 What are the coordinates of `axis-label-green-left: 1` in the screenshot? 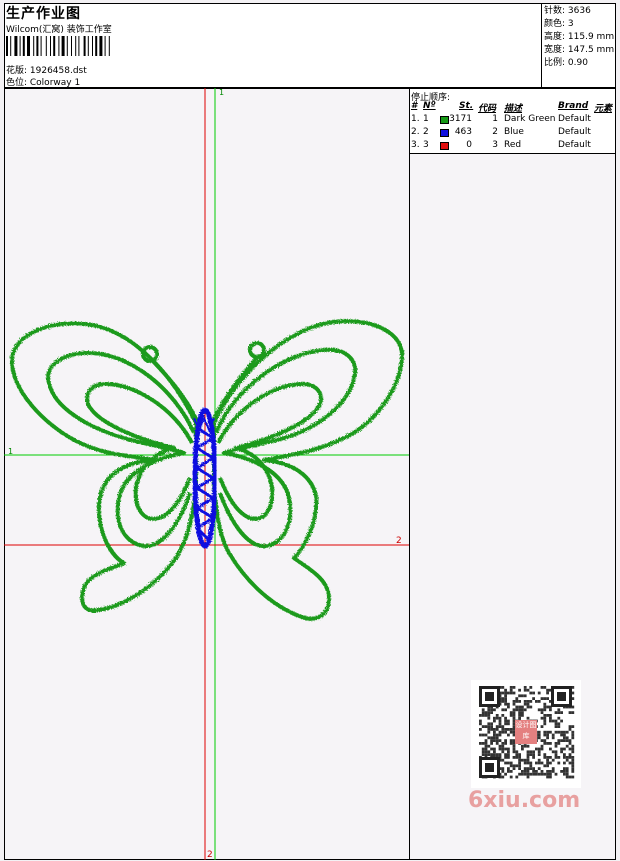 It's located at (10, 451).